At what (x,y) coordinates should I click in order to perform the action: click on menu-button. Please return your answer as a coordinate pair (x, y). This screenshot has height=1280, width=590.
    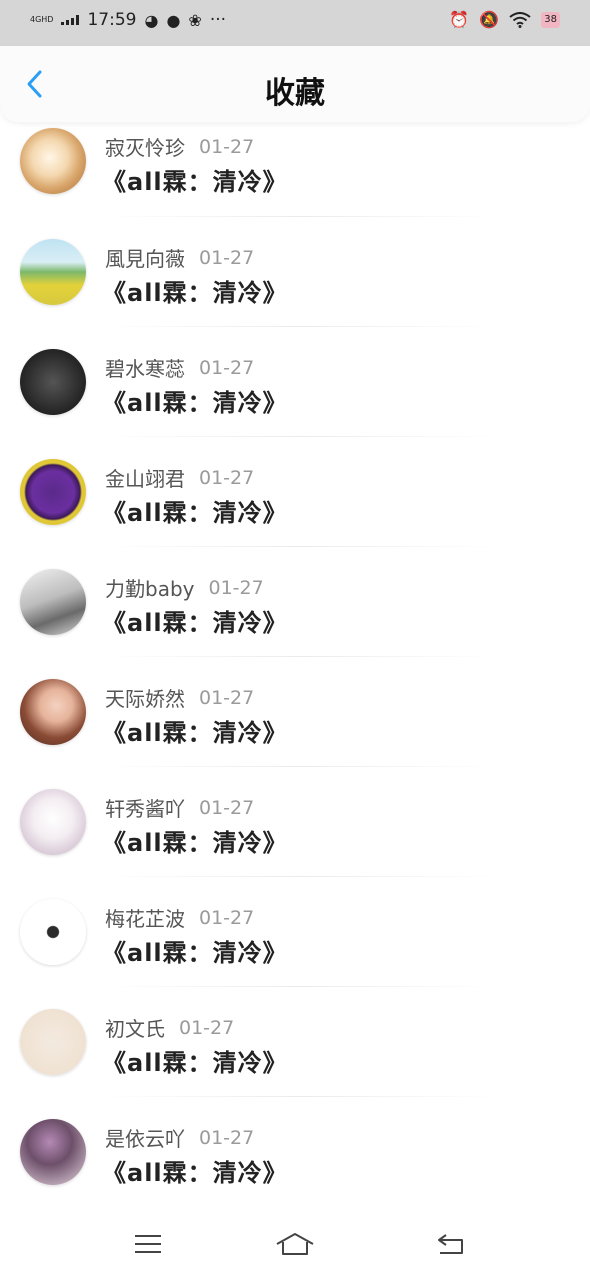
    Looking at the image, I should click on (148, 1244).